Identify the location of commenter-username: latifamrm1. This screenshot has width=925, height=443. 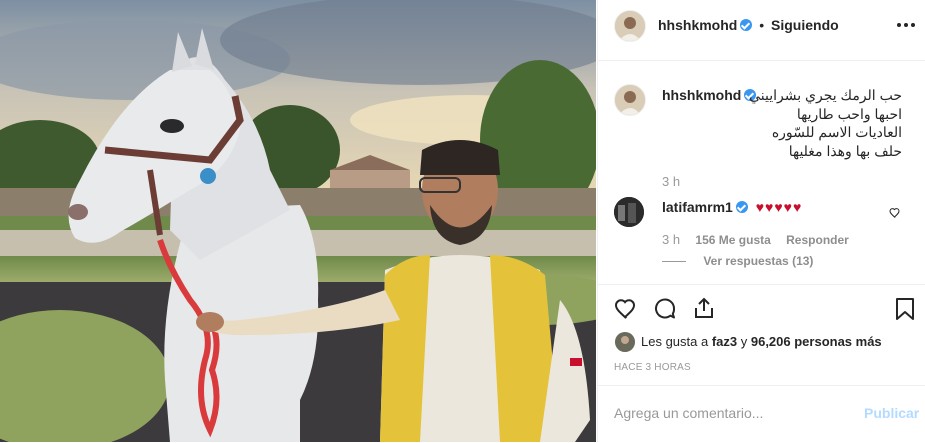
(697, 207).